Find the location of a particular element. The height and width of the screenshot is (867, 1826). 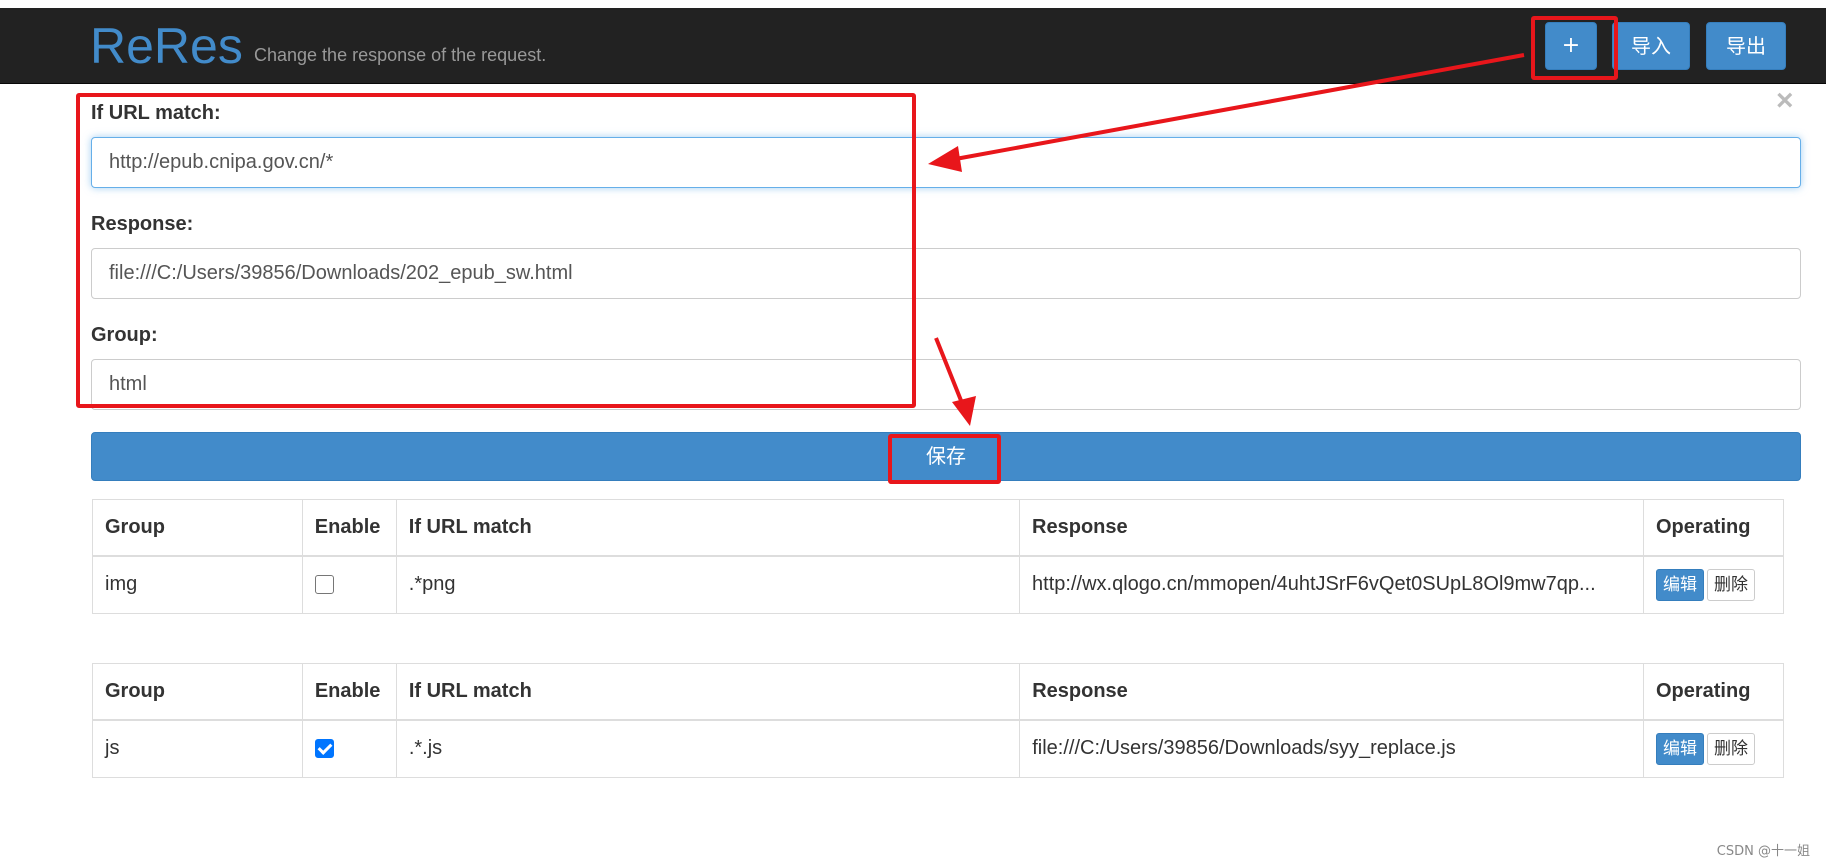

cell-group: js is located at coordinates (197, 748).